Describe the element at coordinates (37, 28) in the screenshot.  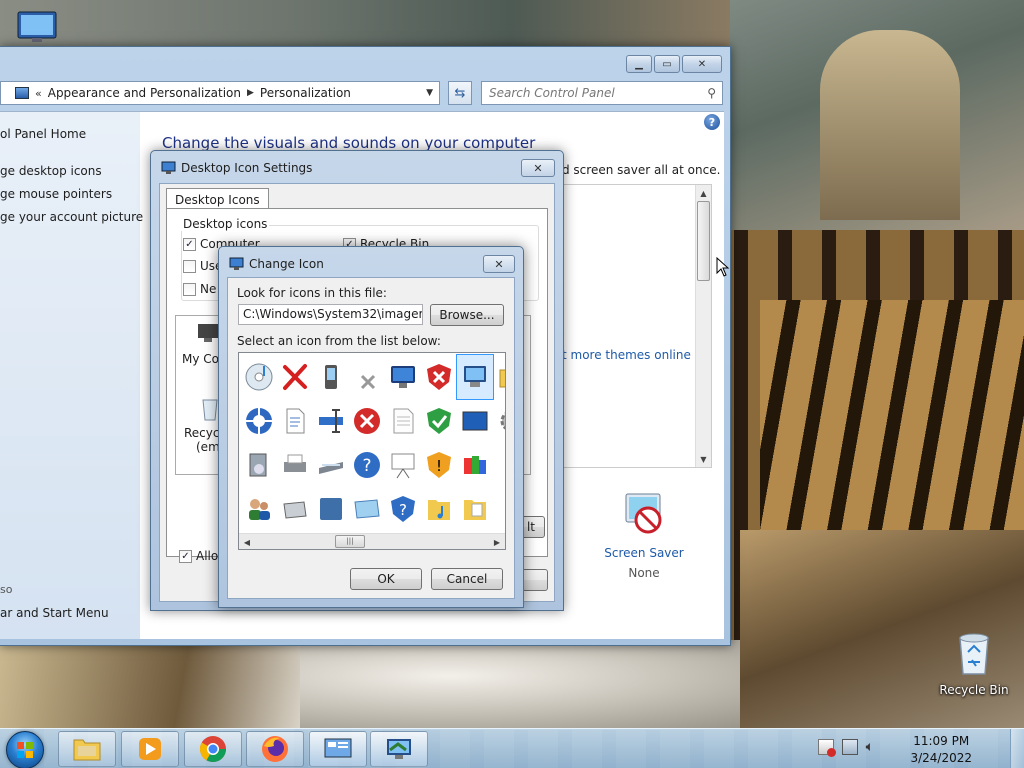
I see `computer-desktop-icon` at that location.